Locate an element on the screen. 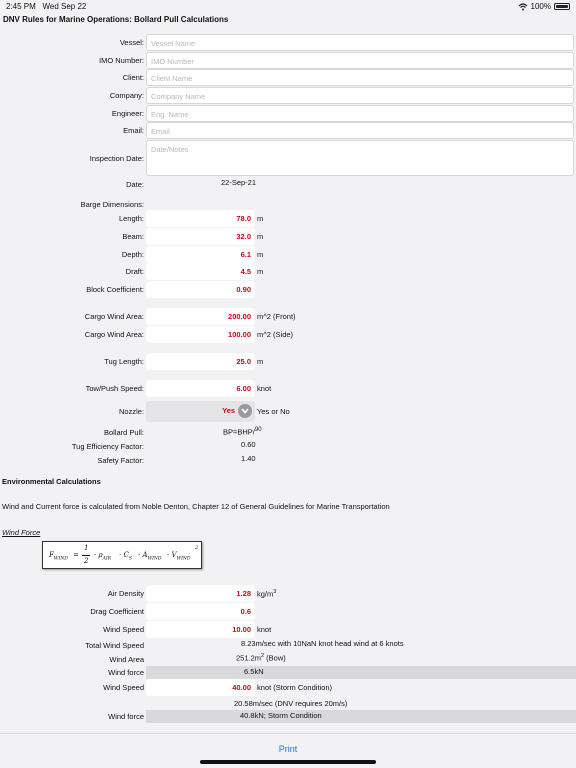 This screenshot has width=576, height=768. inspection-date-label: Inspection Date: is located at coordinates (116, 158).